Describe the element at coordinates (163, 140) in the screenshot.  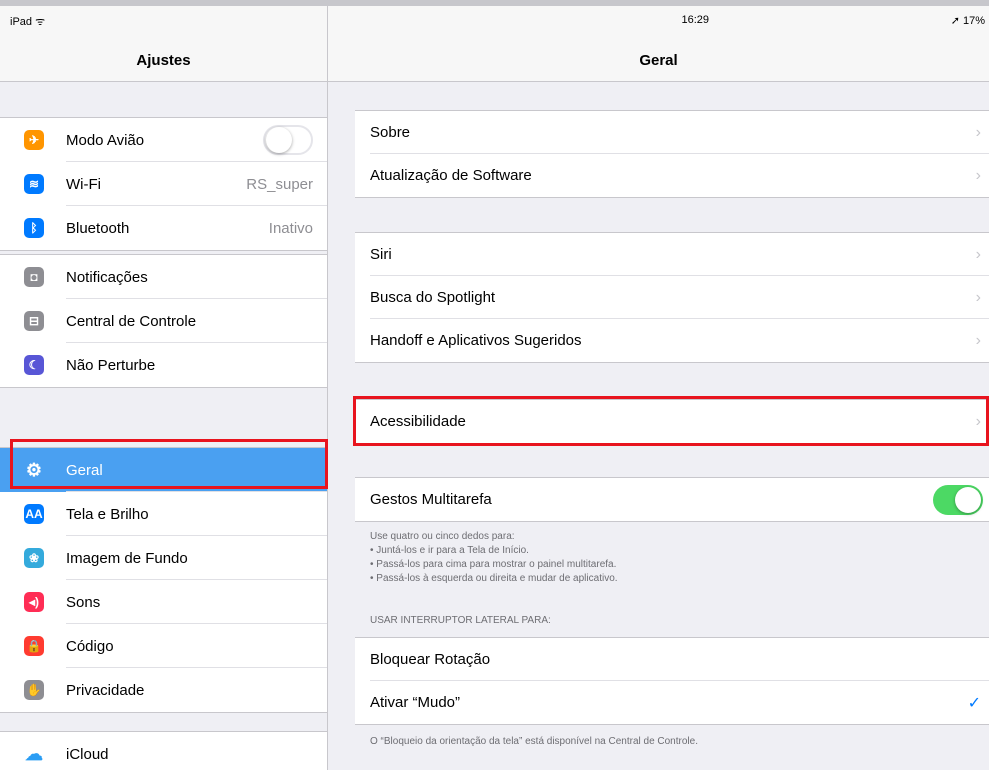
I see `sidebar-item: ✈ Modo Avião` at that location.